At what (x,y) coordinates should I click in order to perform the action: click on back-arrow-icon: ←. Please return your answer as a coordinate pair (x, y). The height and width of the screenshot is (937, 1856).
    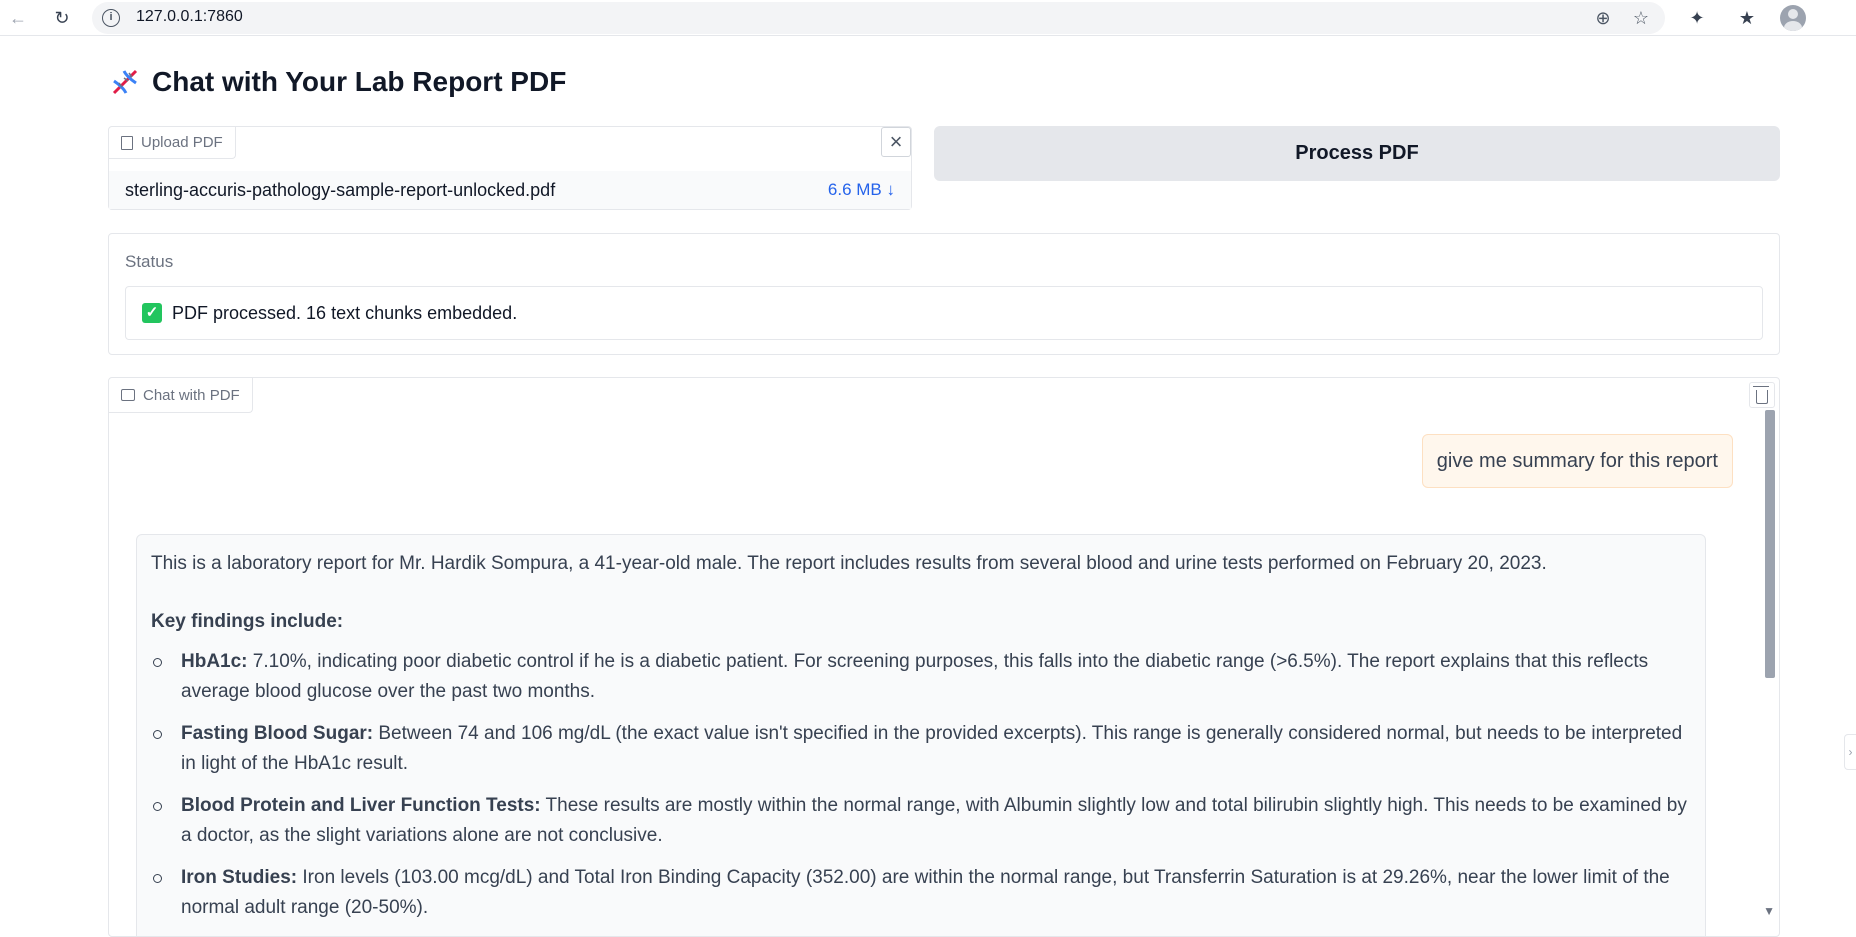
    Looking at the image, I should click on (18, 18).